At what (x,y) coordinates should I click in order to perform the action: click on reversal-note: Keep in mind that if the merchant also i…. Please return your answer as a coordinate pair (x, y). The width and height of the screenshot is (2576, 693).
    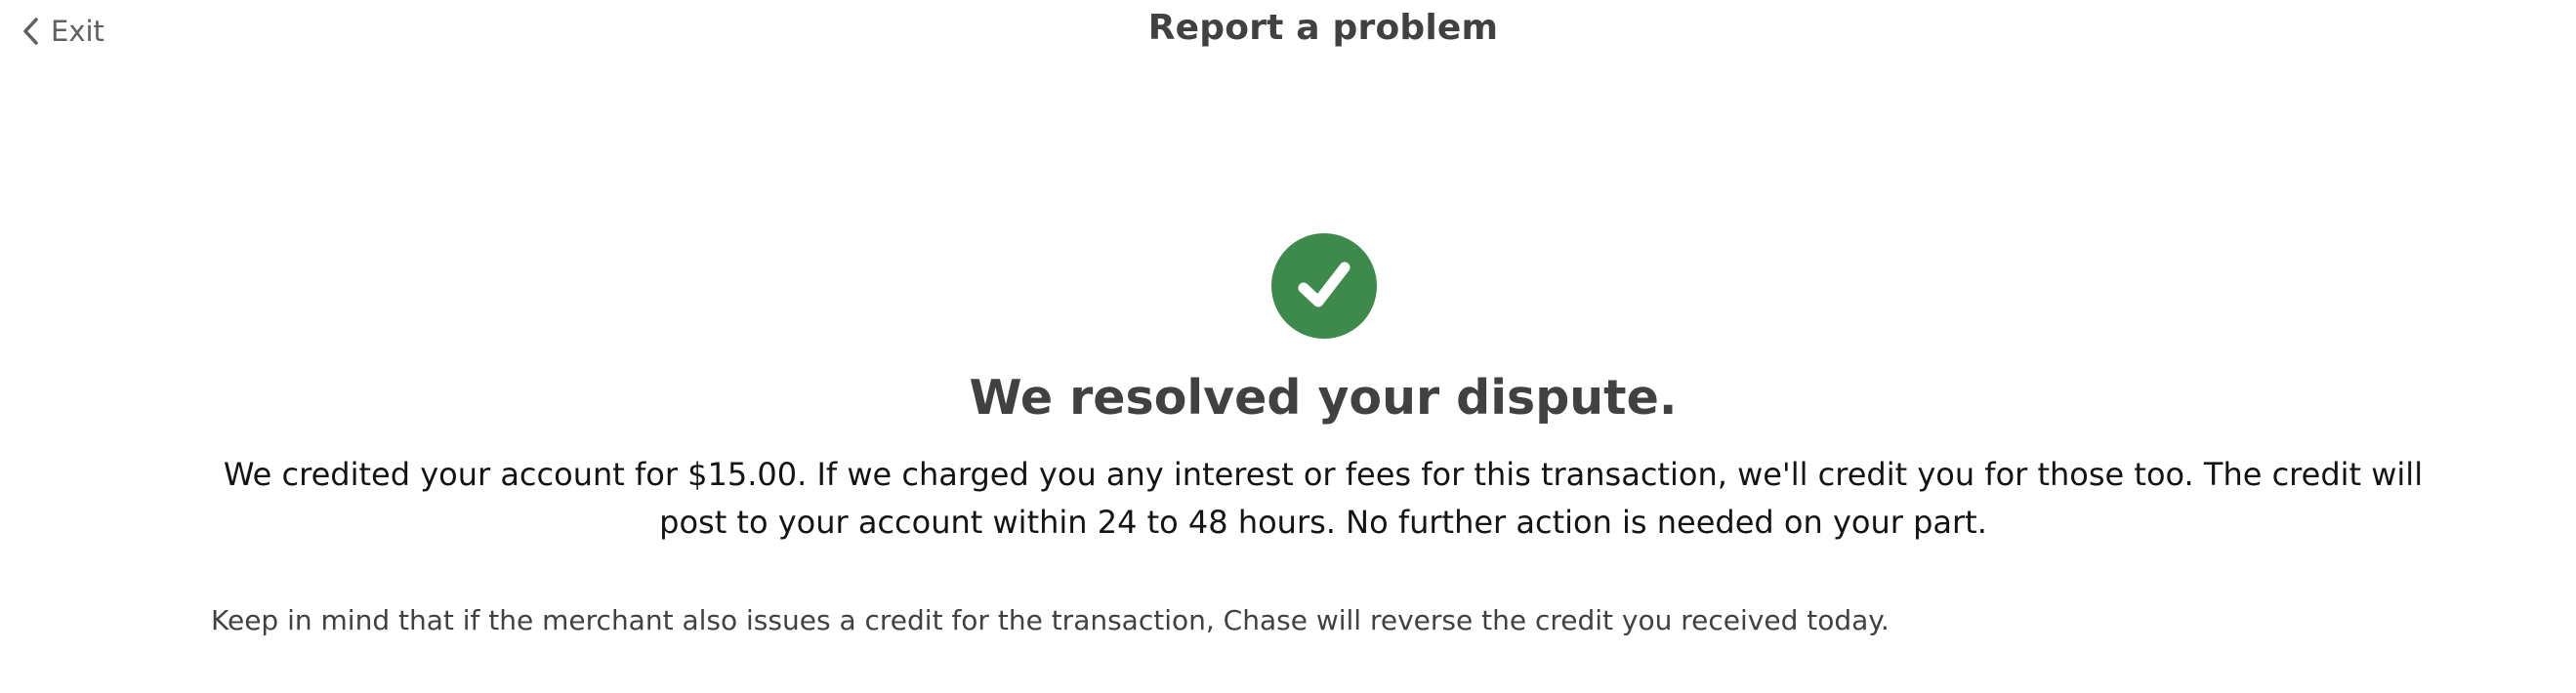
    Looking at the image, I should click on (1051, 620).